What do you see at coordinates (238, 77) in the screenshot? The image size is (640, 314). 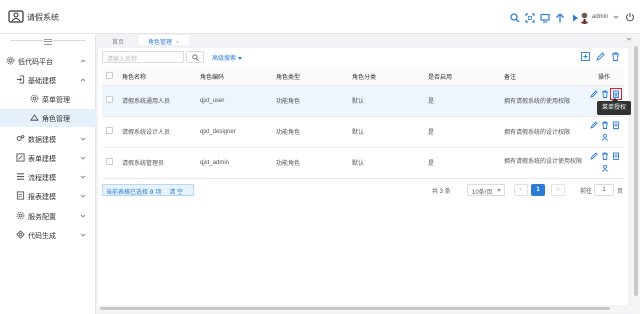 I see `column-header: 角色编码` at bounding box center [238, 77].